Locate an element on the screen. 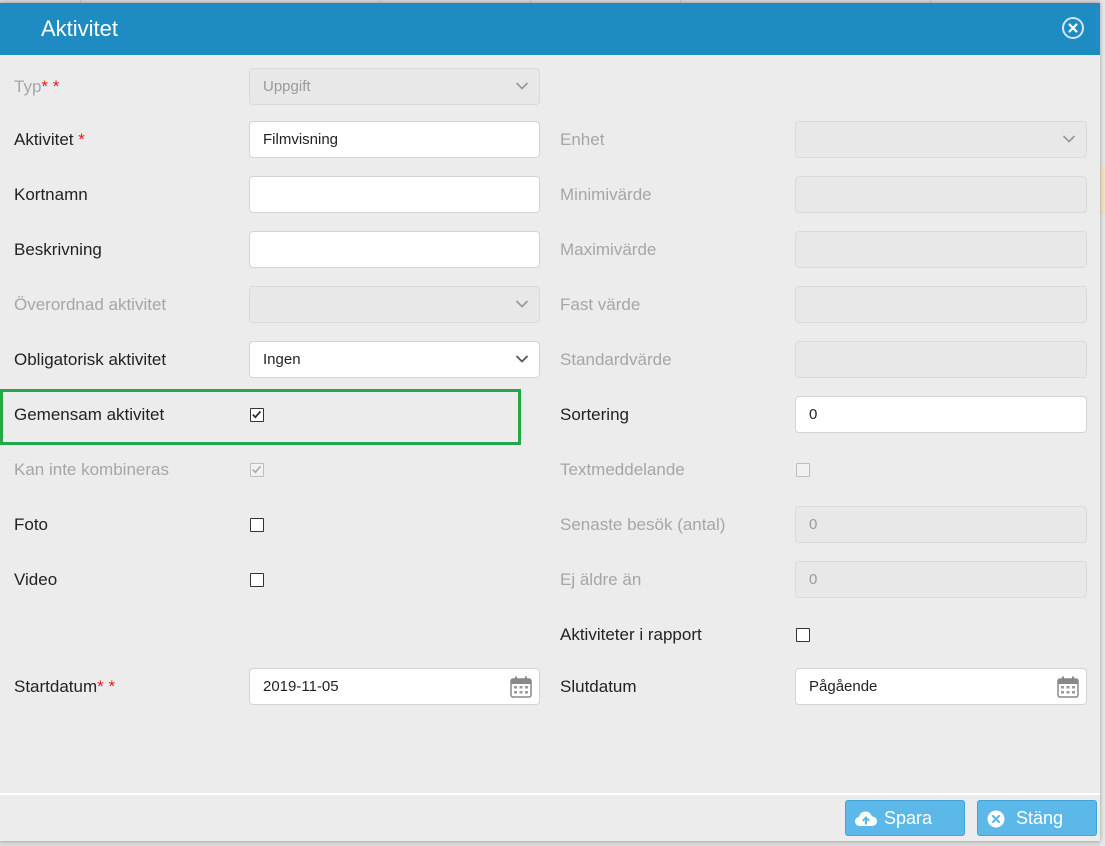  enhet-label: Enhet is located at coordinates (582, 139).